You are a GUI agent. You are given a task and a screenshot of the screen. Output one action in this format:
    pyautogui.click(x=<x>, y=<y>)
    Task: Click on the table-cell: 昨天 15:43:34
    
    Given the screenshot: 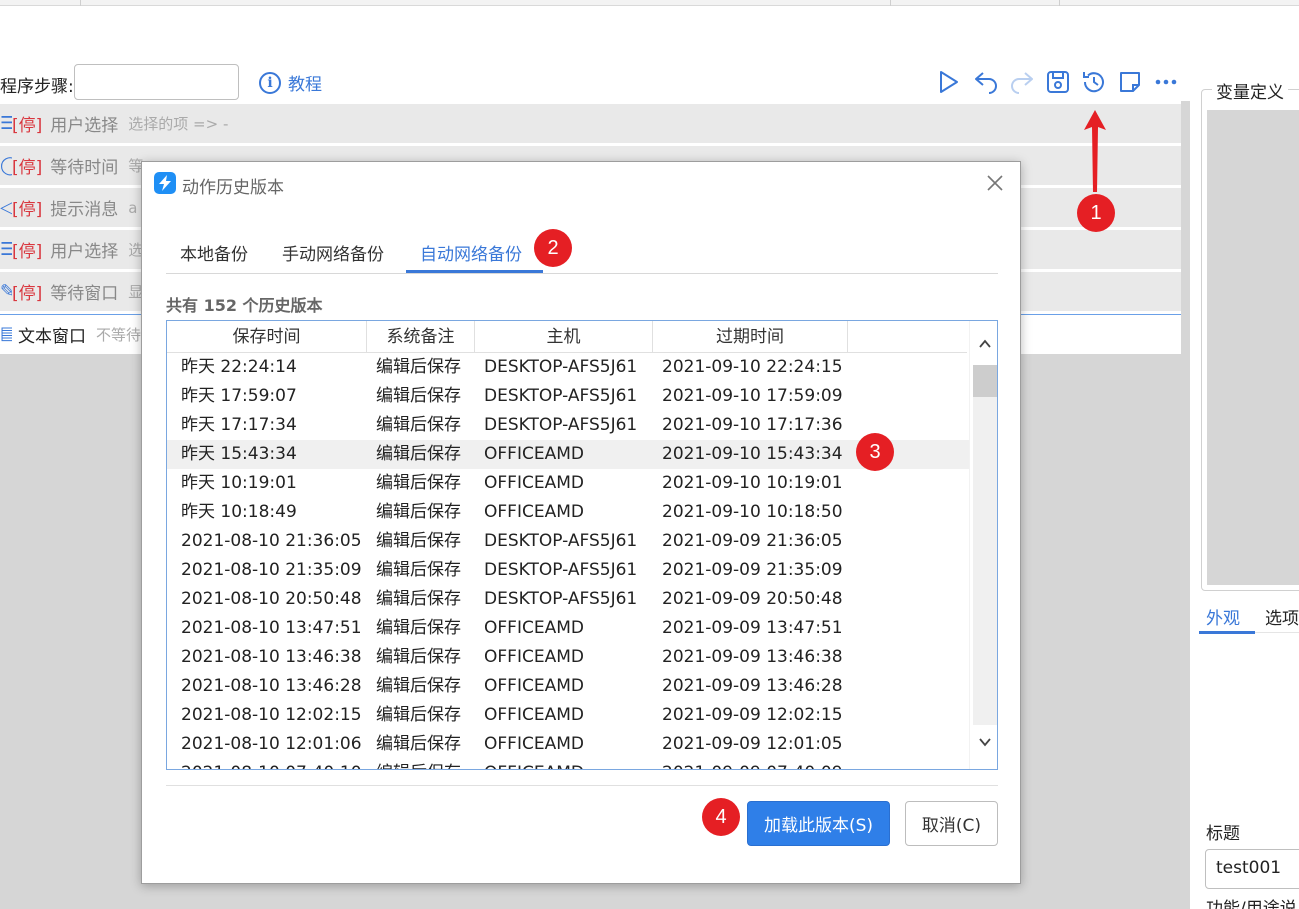 What is the action you would take?
    pyautogui.click(x=239, y=454)
    